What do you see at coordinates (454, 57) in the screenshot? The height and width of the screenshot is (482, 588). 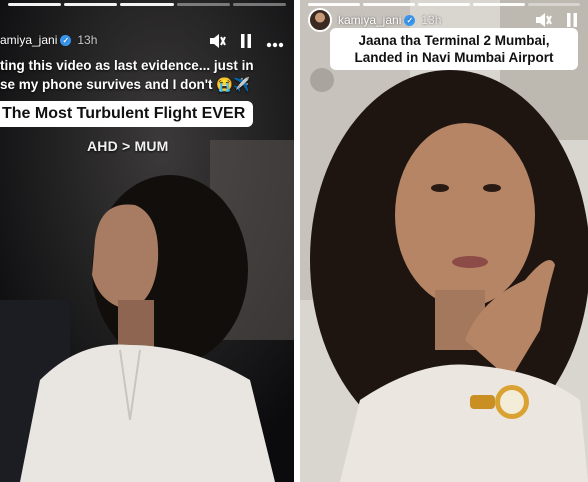 I see `caption-line-2: Landed in Navi Mumbai Airport` at bounding box center [454, 57].